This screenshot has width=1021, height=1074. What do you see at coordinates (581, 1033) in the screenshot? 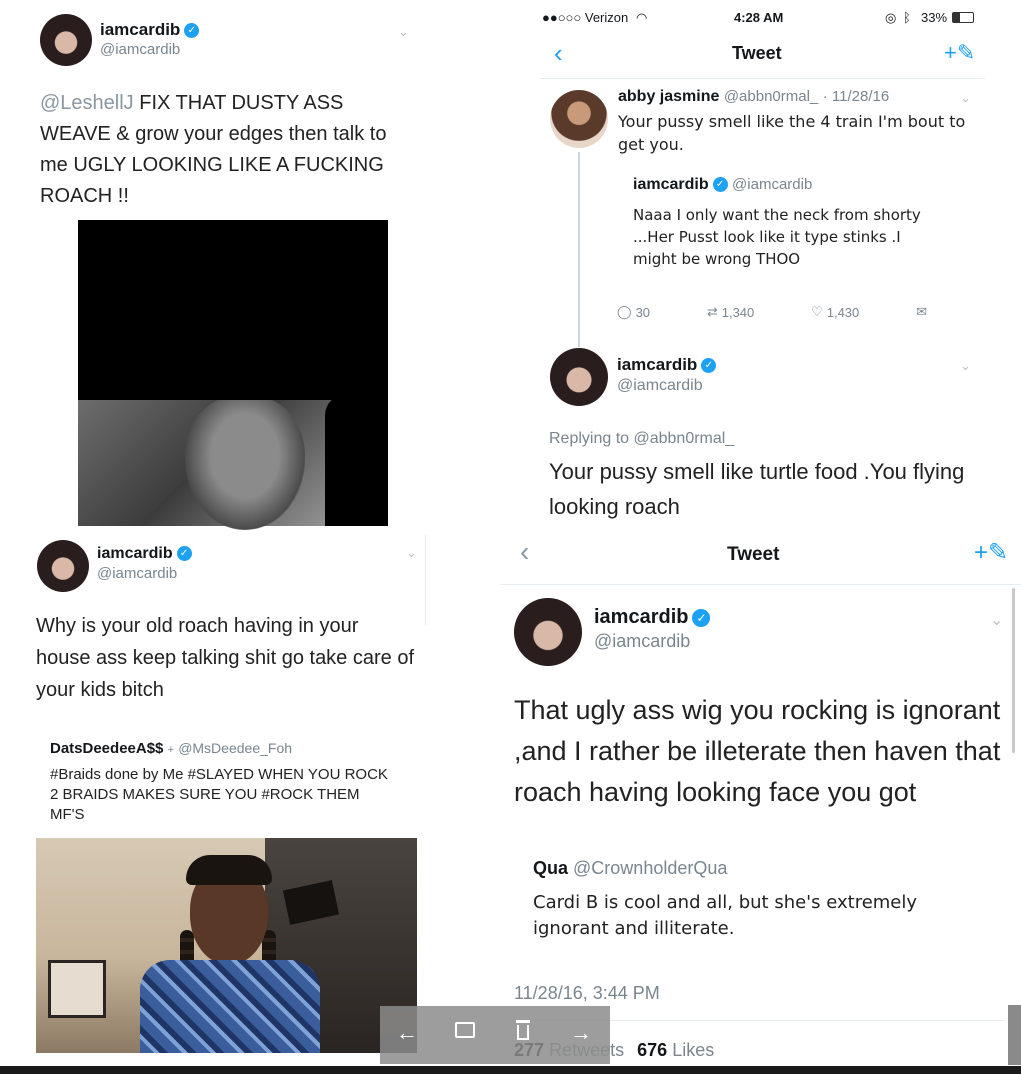
I see `forward-arrow-icon: →` at bounding box center [581, 1033].